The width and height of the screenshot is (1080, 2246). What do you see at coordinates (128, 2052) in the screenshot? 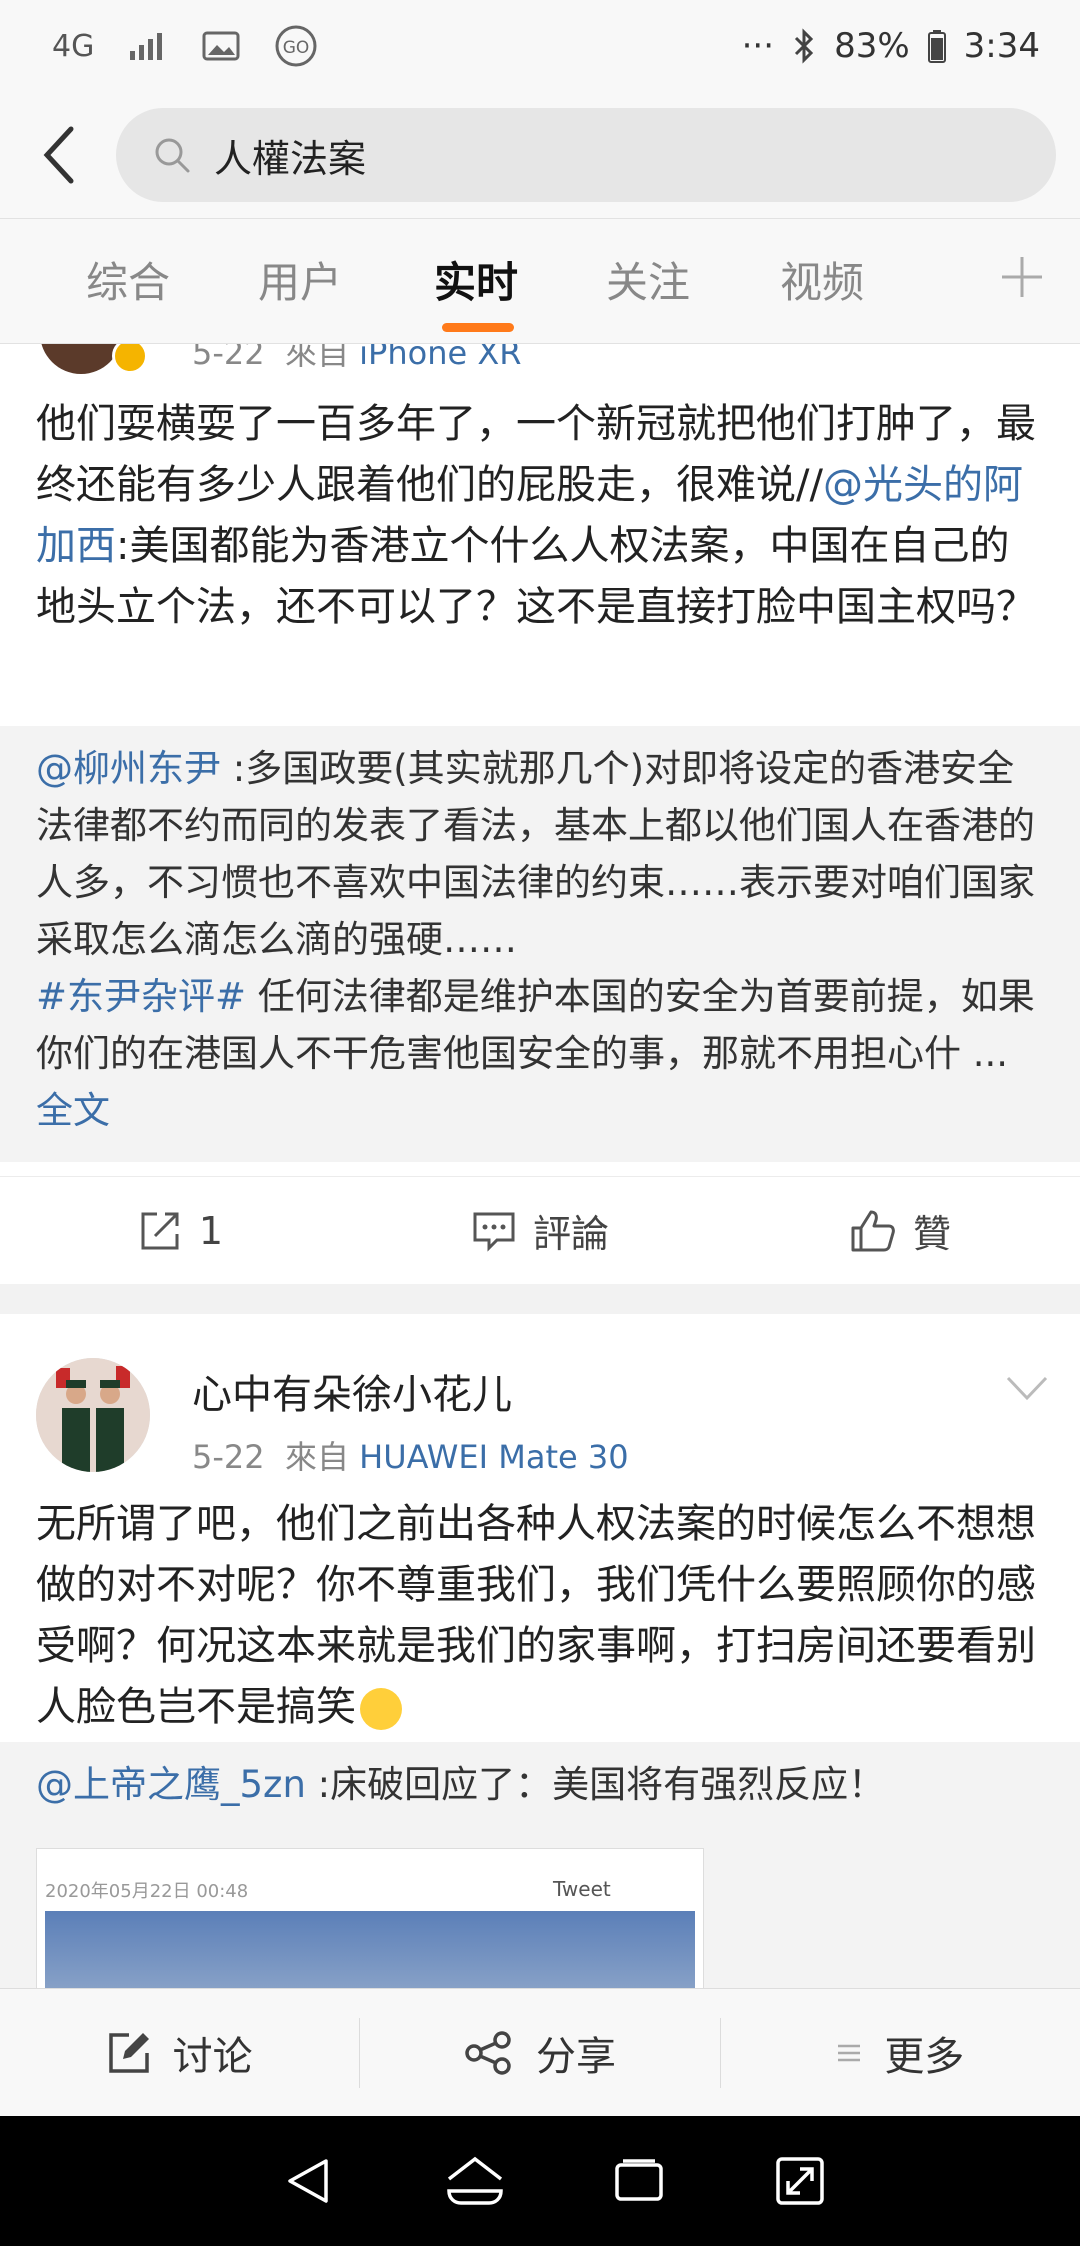
I see `edit-icon` at bounding box center [128, 2052].